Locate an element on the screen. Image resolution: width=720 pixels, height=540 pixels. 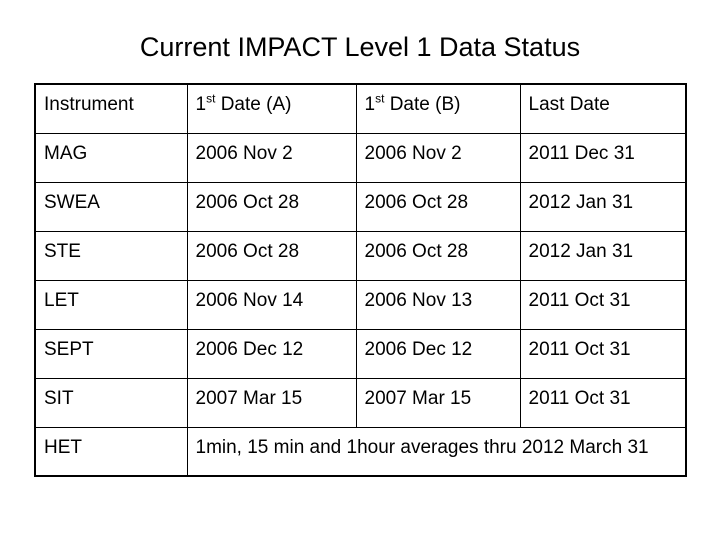
cell-instrument: HET is located at coordinates (111, 451).